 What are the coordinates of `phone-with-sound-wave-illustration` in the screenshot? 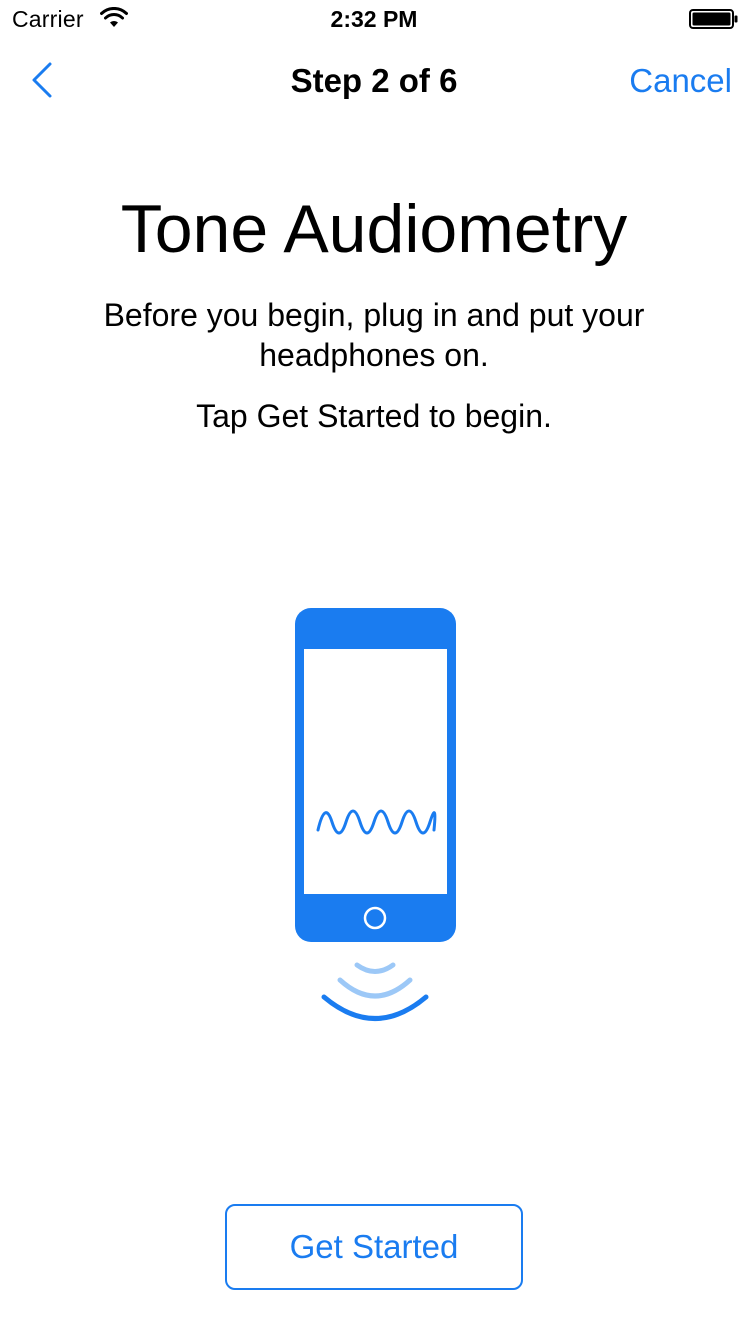 It's located at (375, 814).